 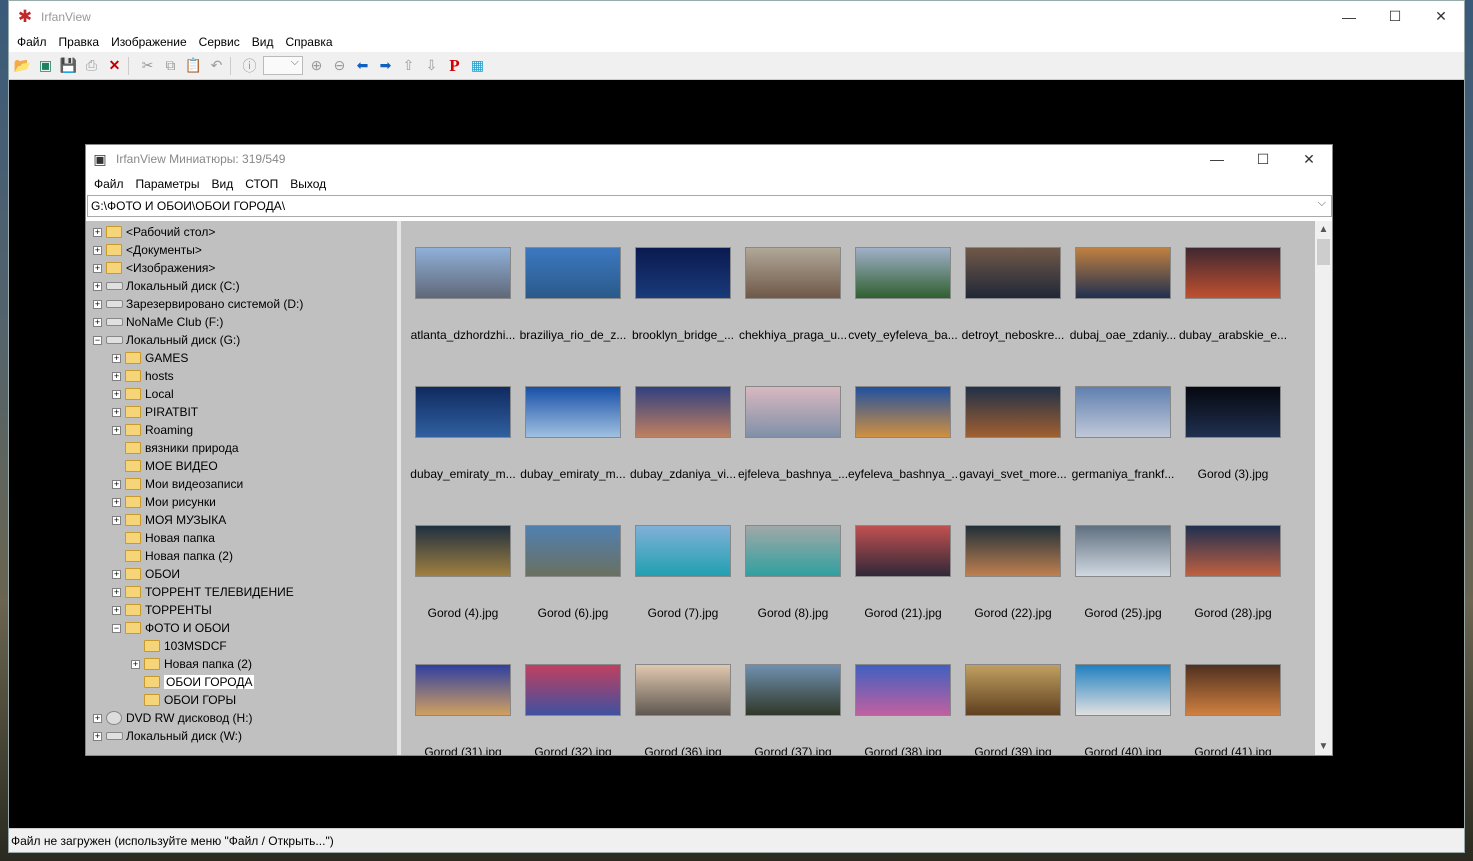 I want to click on delete-icon: ✕, so click(x=114, y=66).